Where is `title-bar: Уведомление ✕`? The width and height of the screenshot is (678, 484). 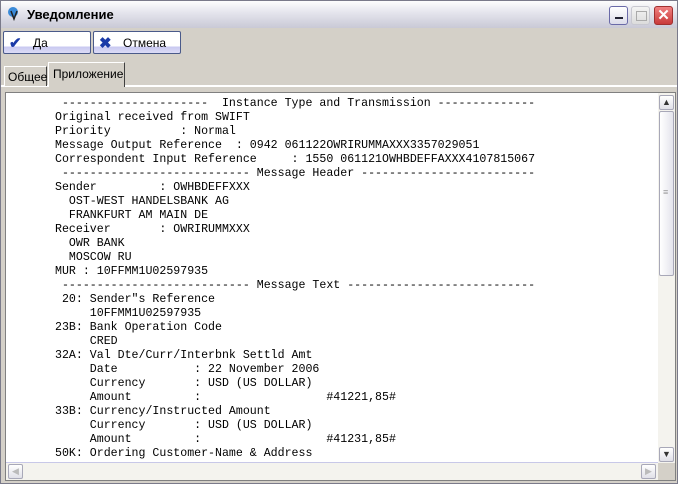 title-bar: Уведомление ✕ is located at coordinates (339, 14).